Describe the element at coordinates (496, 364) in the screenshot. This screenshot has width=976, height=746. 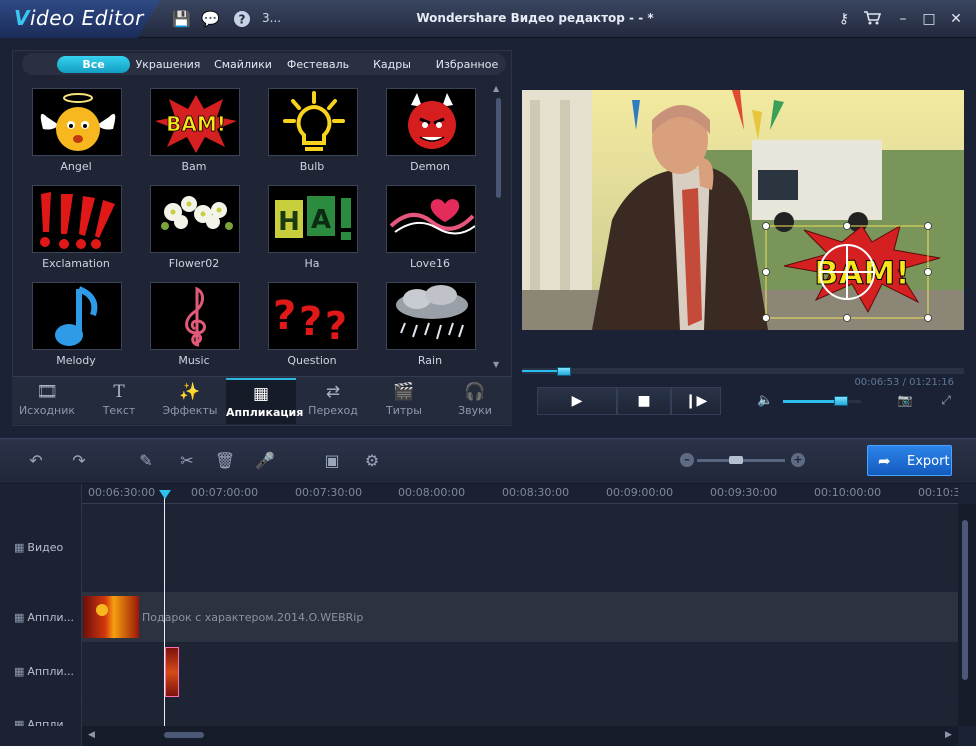
I see `scroll-down-icon: ▼` at that location.